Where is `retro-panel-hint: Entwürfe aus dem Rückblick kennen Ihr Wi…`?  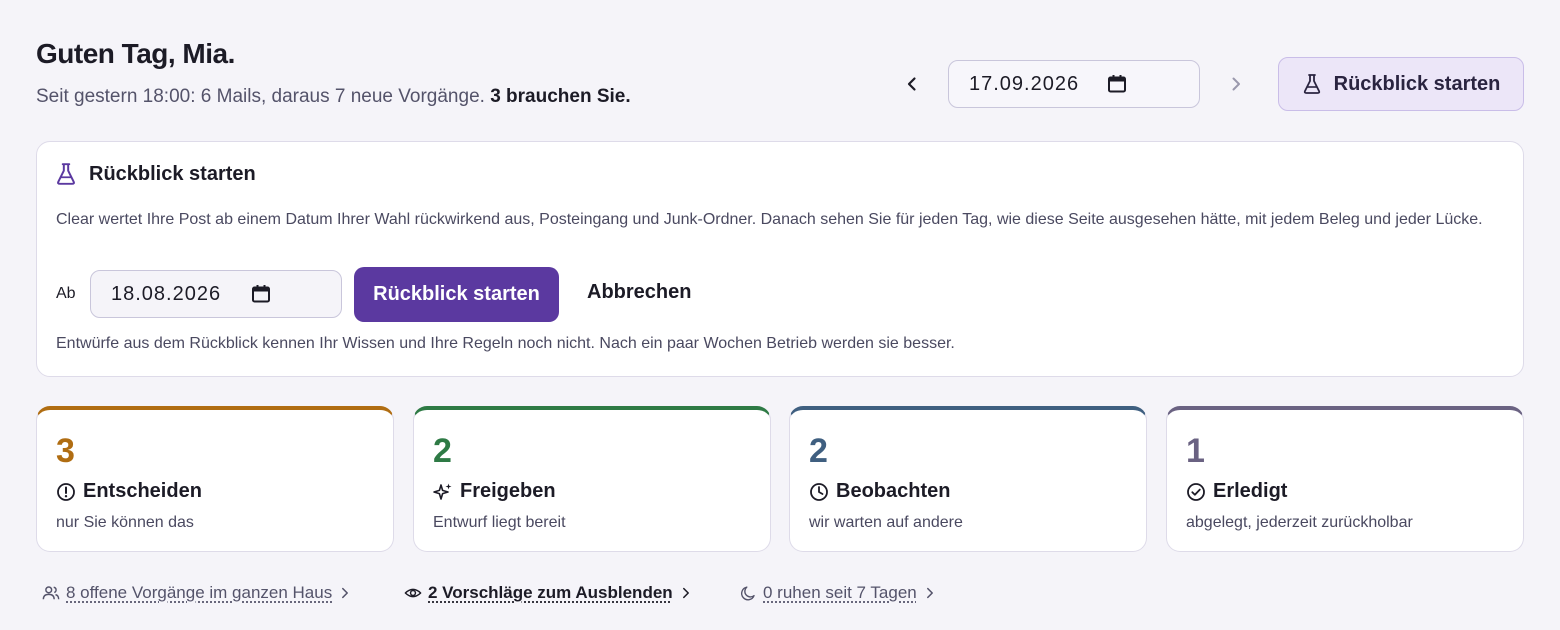
retro-panel-hint: Entwürfe aus dem Rückblick kennen Ihr Wi… is located at coordinates (505, 343).